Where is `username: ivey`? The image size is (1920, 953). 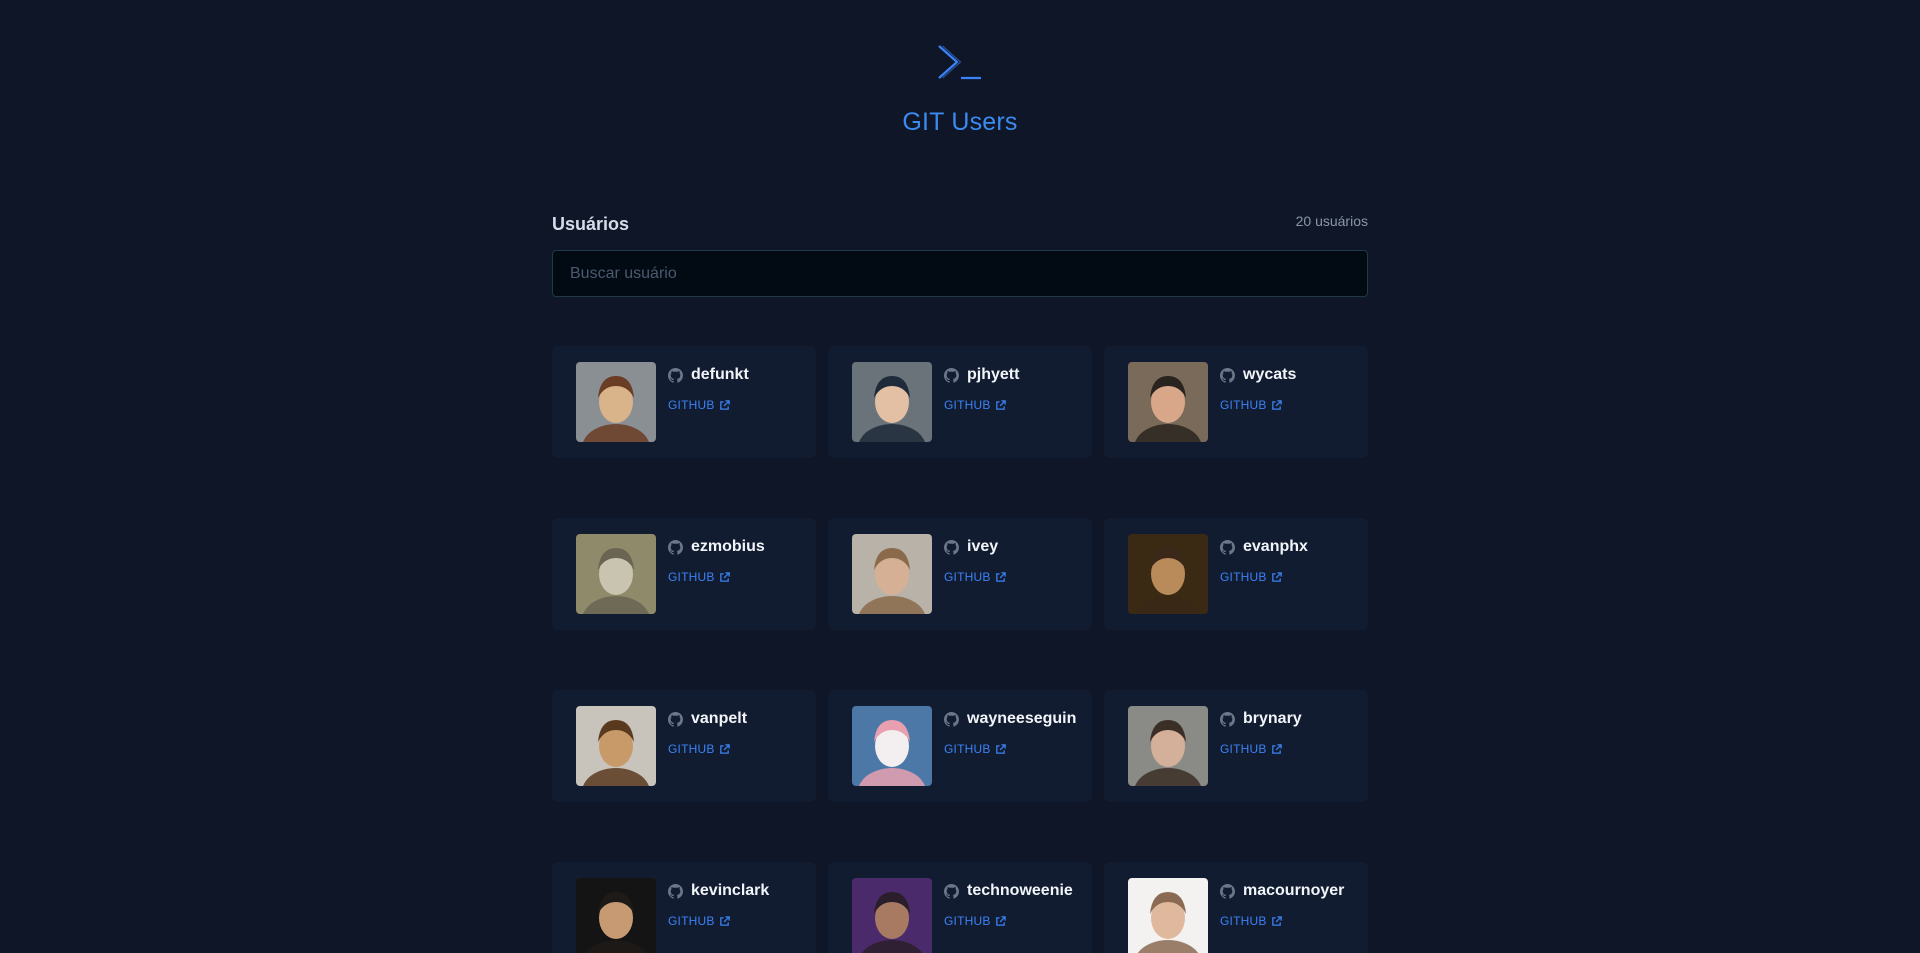
username: ivey is located at coordinates (983, 546).